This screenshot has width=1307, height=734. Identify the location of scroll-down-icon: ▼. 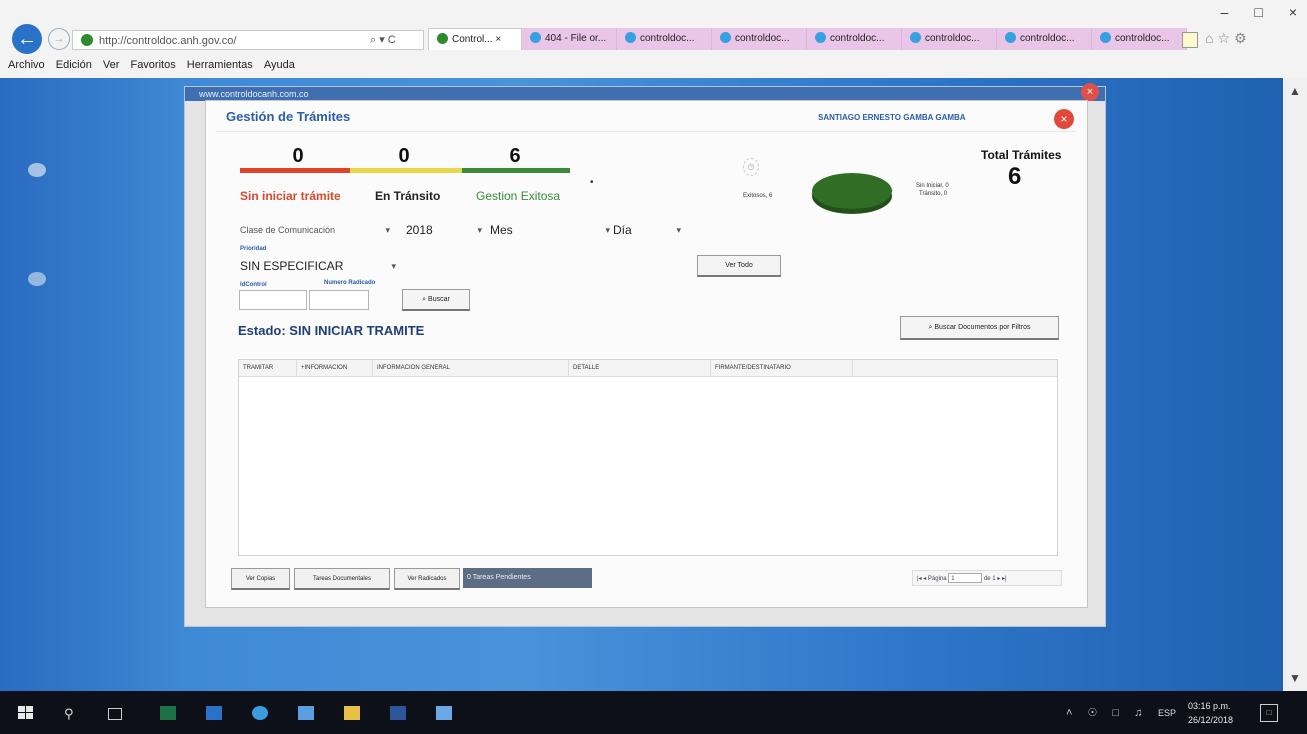
(1295, 678).